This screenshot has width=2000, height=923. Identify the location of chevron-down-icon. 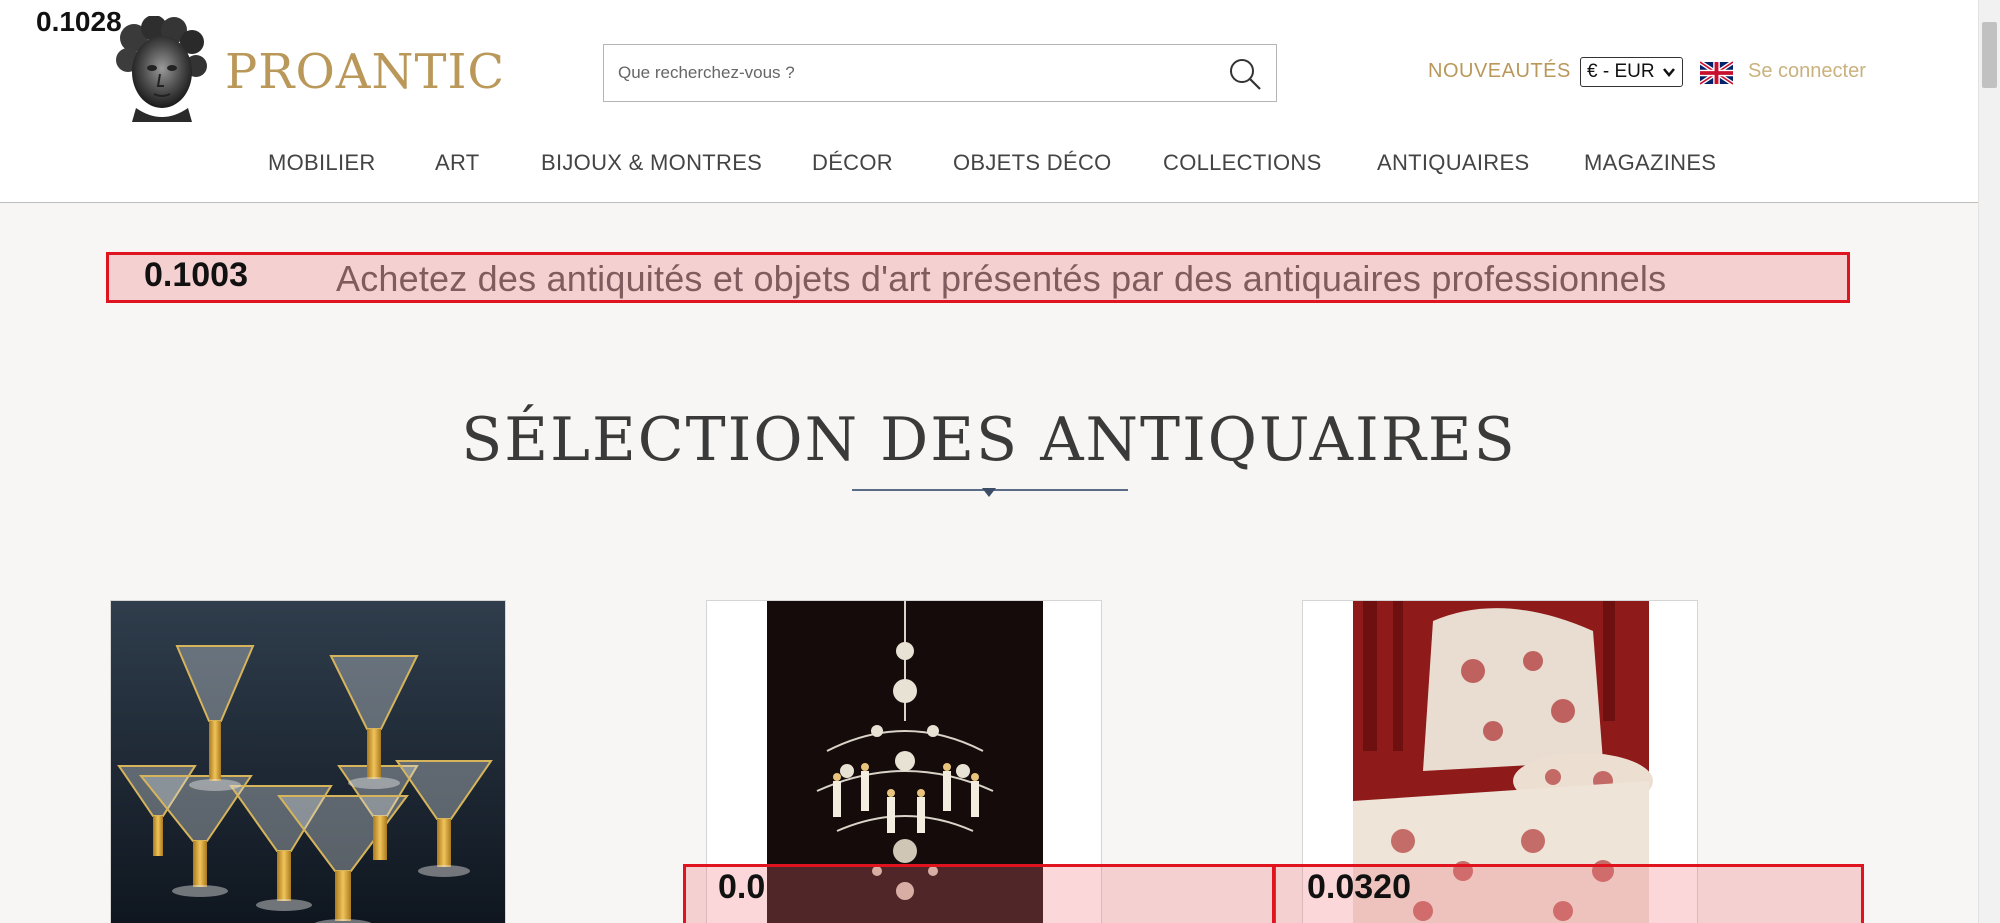
(1669, 77).